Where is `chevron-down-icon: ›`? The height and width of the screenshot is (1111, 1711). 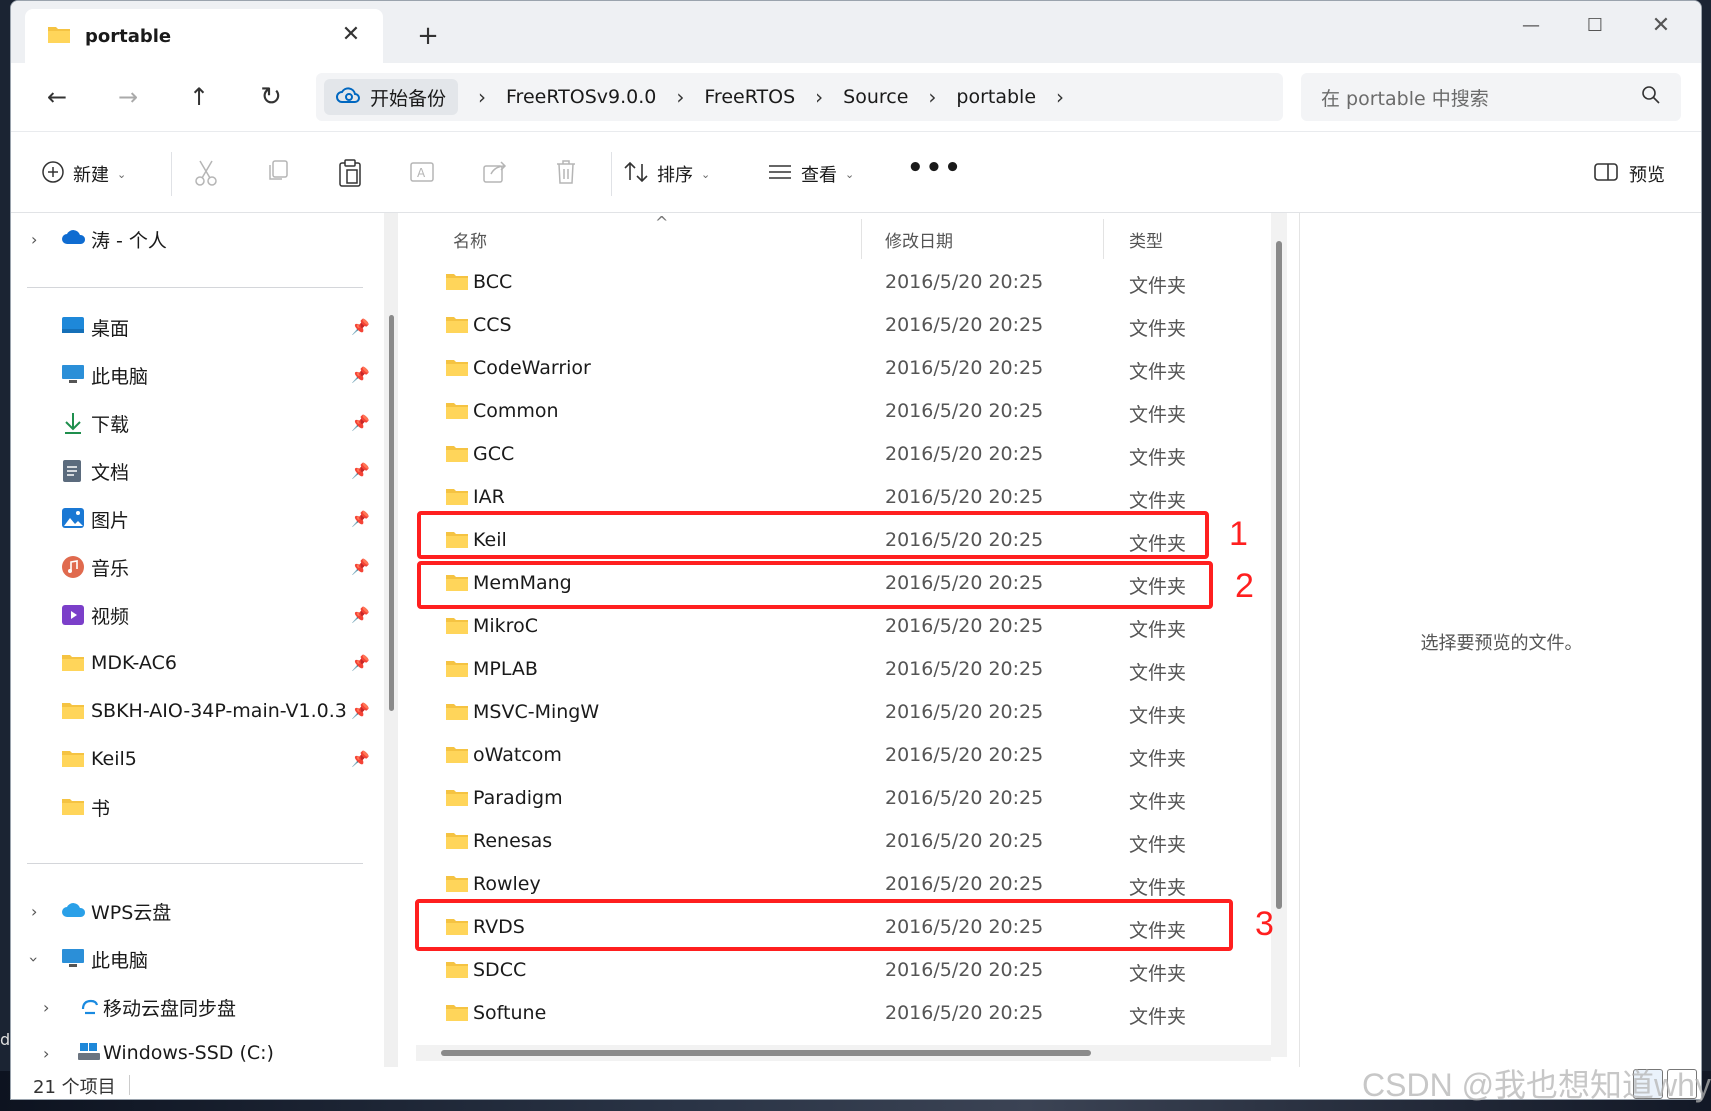
chevron-down-icon: › is located at coordinates (34, 959).